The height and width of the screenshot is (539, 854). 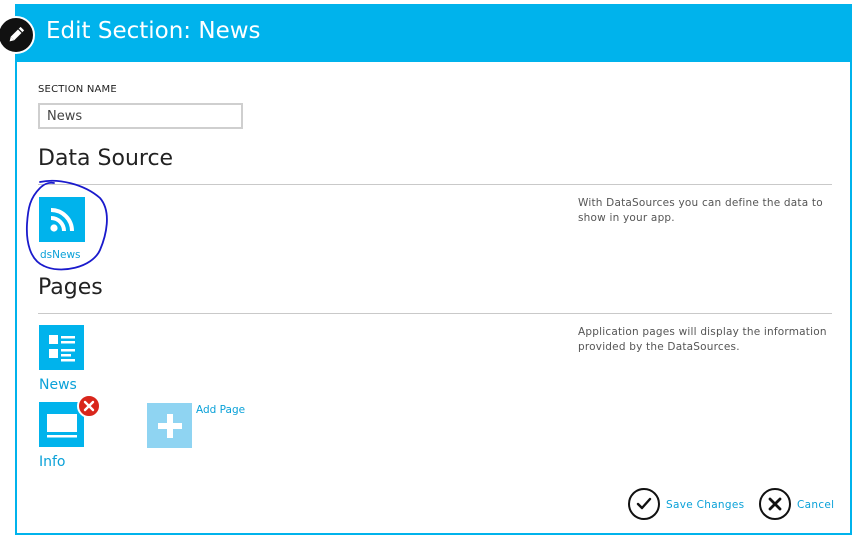 I want to click on page-tile-news, so click(x=61, y=347).